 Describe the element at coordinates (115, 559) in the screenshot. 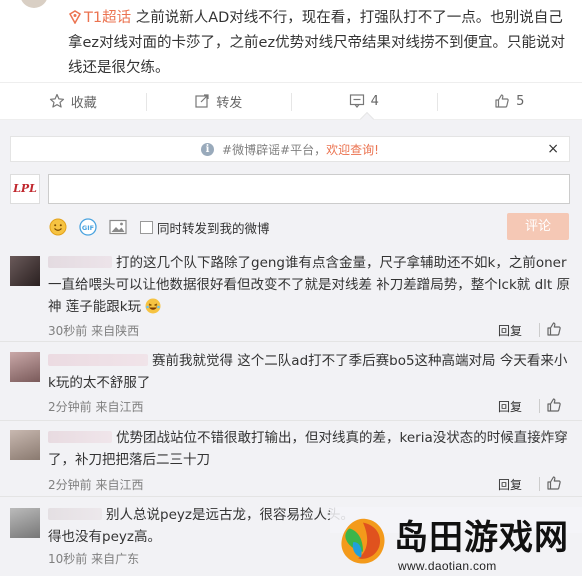

I see `comment-location: 来自广东` at that location.